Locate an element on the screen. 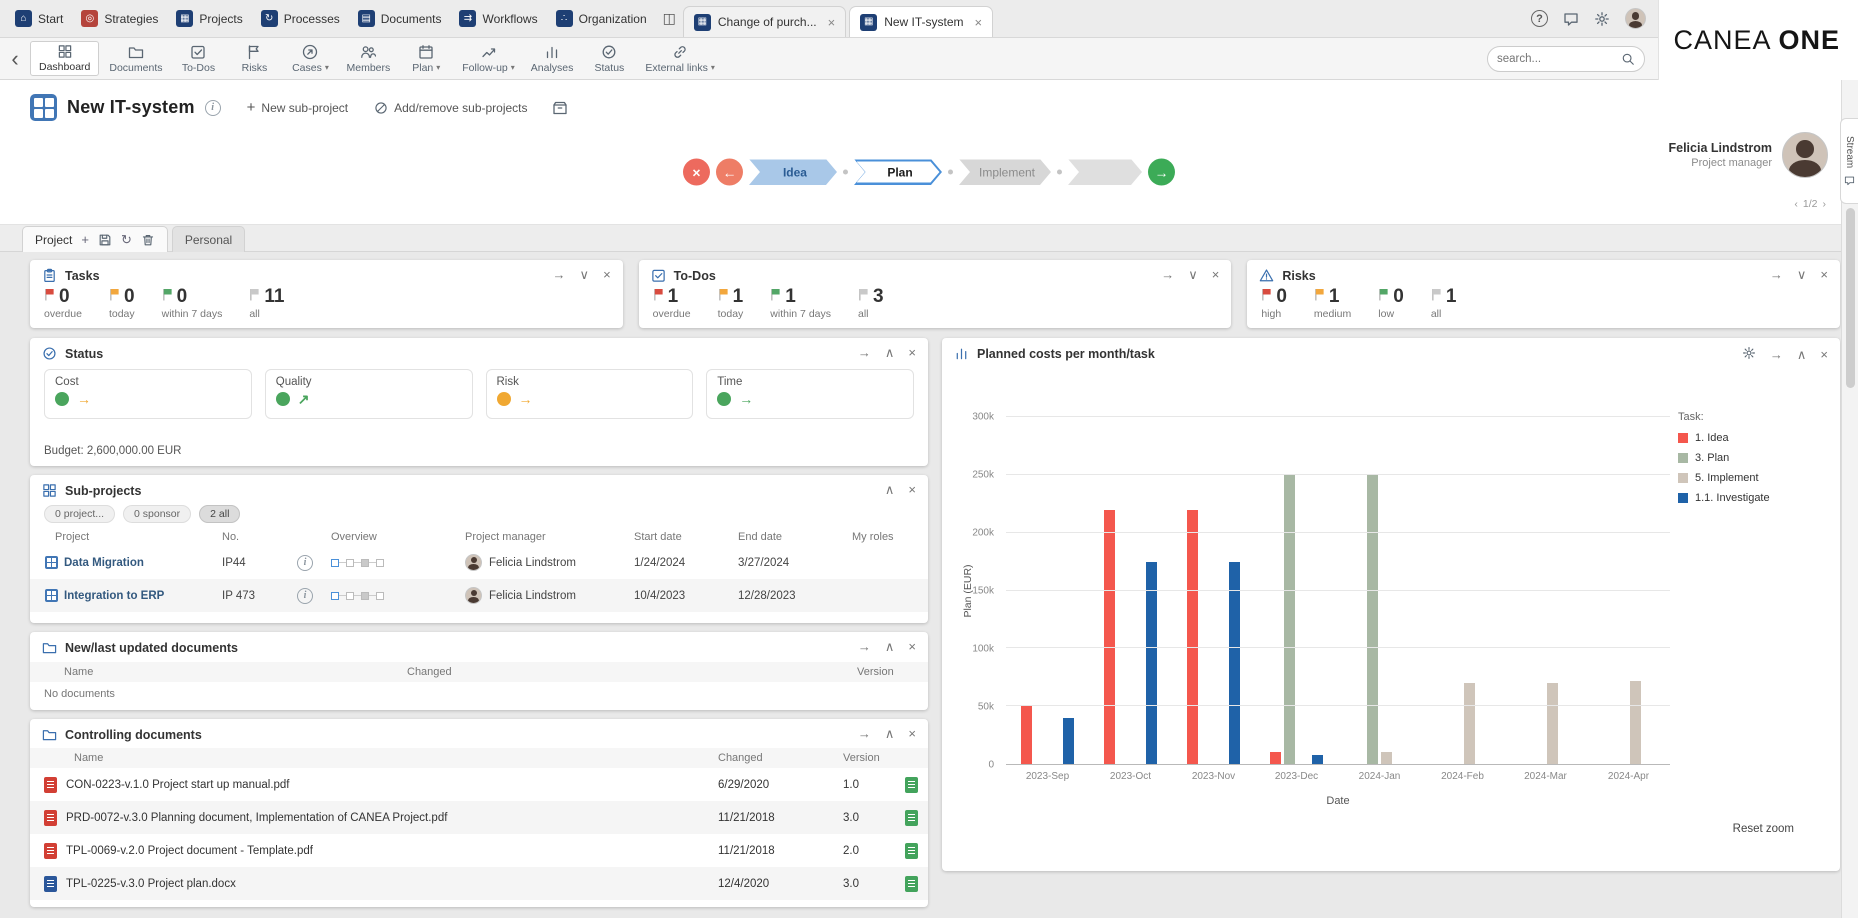  new-subproject-button: + New sub-project is located at coordinates (297, 107).